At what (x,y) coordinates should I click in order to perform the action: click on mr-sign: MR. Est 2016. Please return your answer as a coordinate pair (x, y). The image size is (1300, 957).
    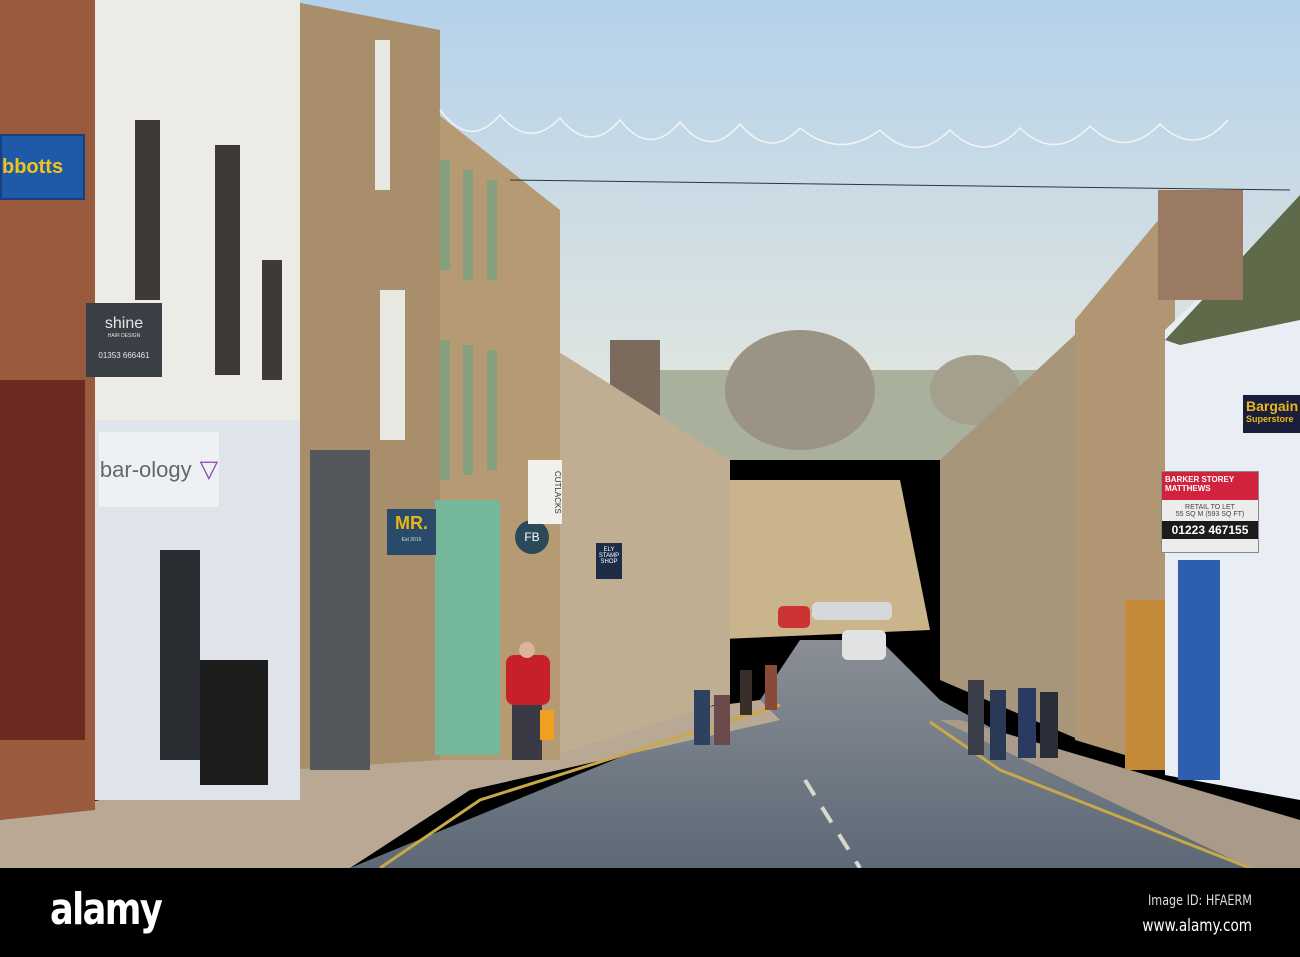
    Looking at the image, I should click on (411, 532).